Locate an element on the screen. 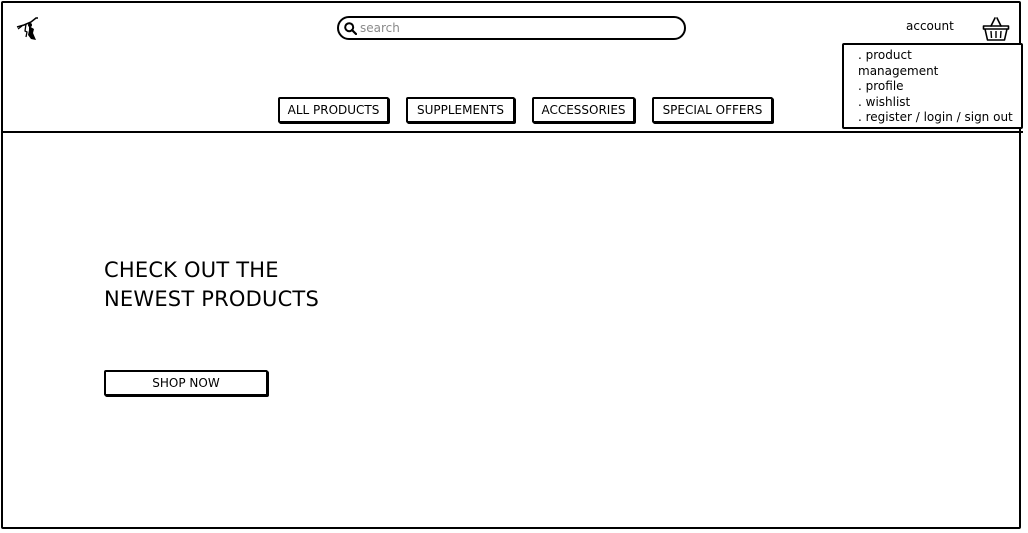 This screenshot has width=1028, height=533. account-menu-item-product: . product is located at coordinates (939, 56).